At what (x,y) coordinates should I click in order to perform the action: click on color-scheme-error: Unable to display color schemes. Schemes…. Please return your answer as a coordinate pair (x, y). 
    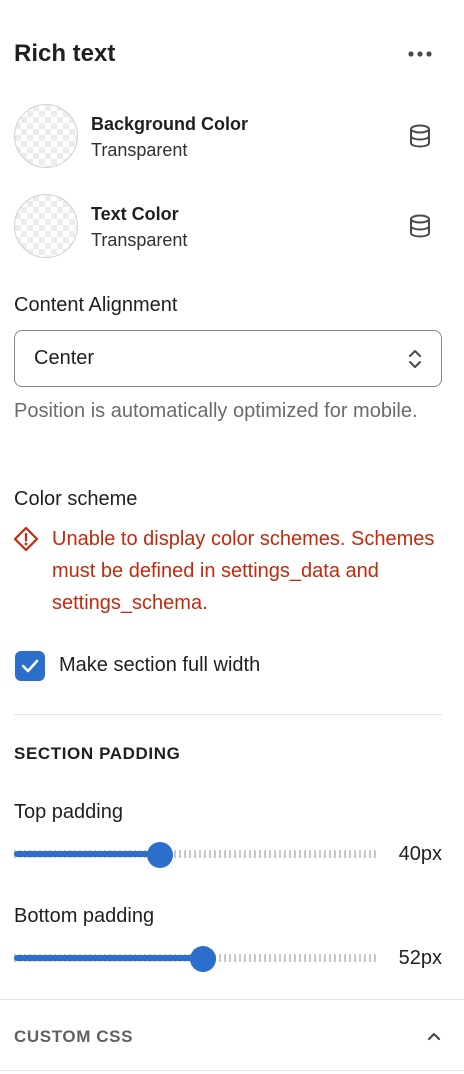
    Looking at the image, I should click on (243, 571).